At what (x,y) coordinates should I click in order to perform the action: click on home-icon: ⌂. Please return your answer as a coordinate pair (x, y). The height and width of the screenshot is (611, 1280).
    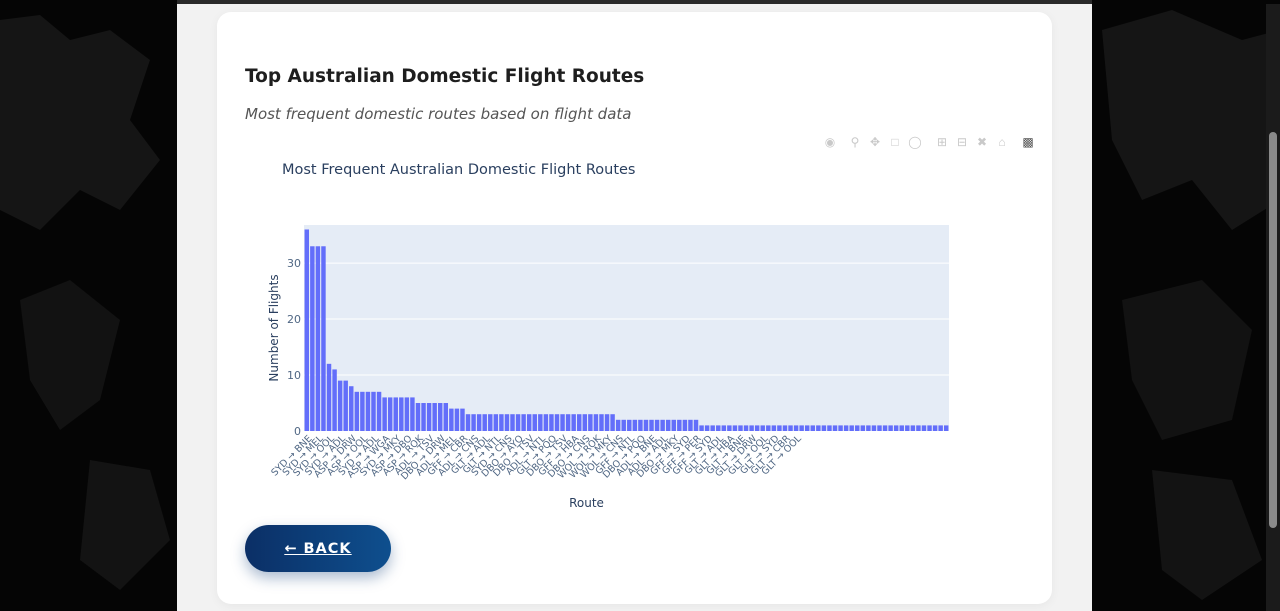
    Looking at the image, I should click on (1002, 142).